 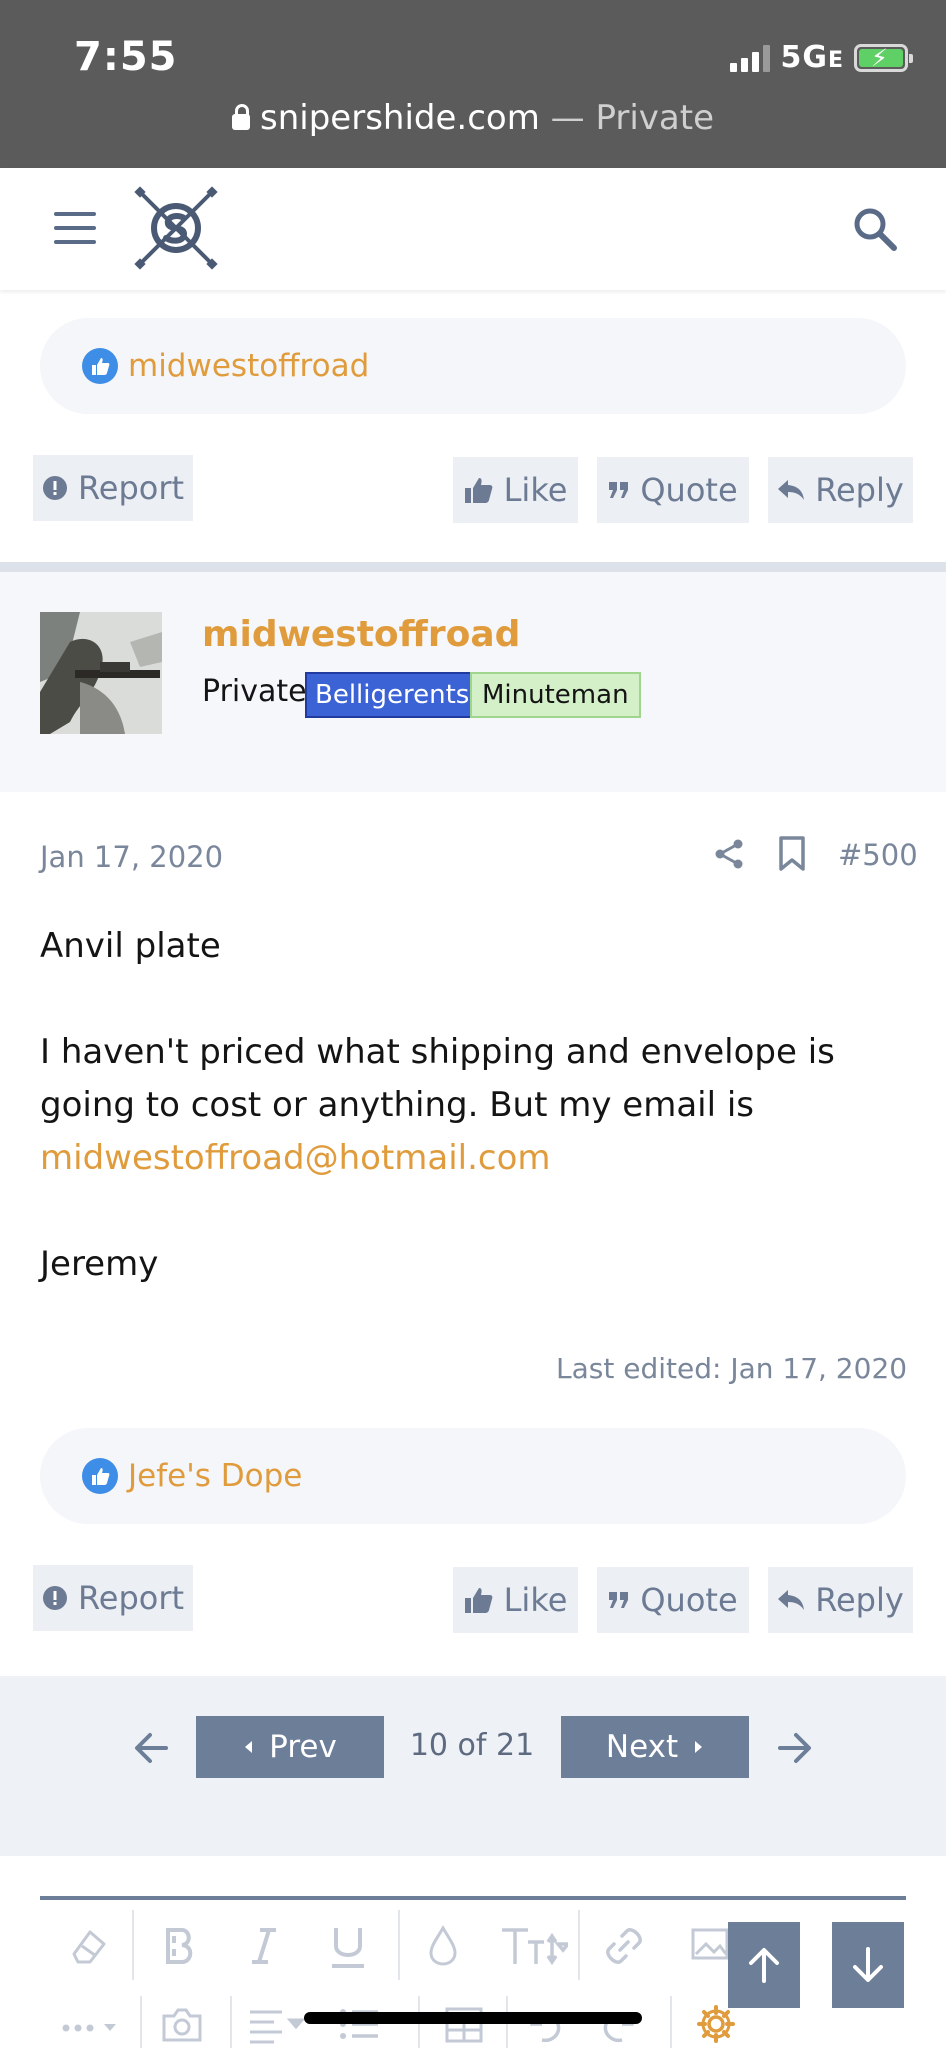 I want to click on share-icon, so click(x=729, y=854).